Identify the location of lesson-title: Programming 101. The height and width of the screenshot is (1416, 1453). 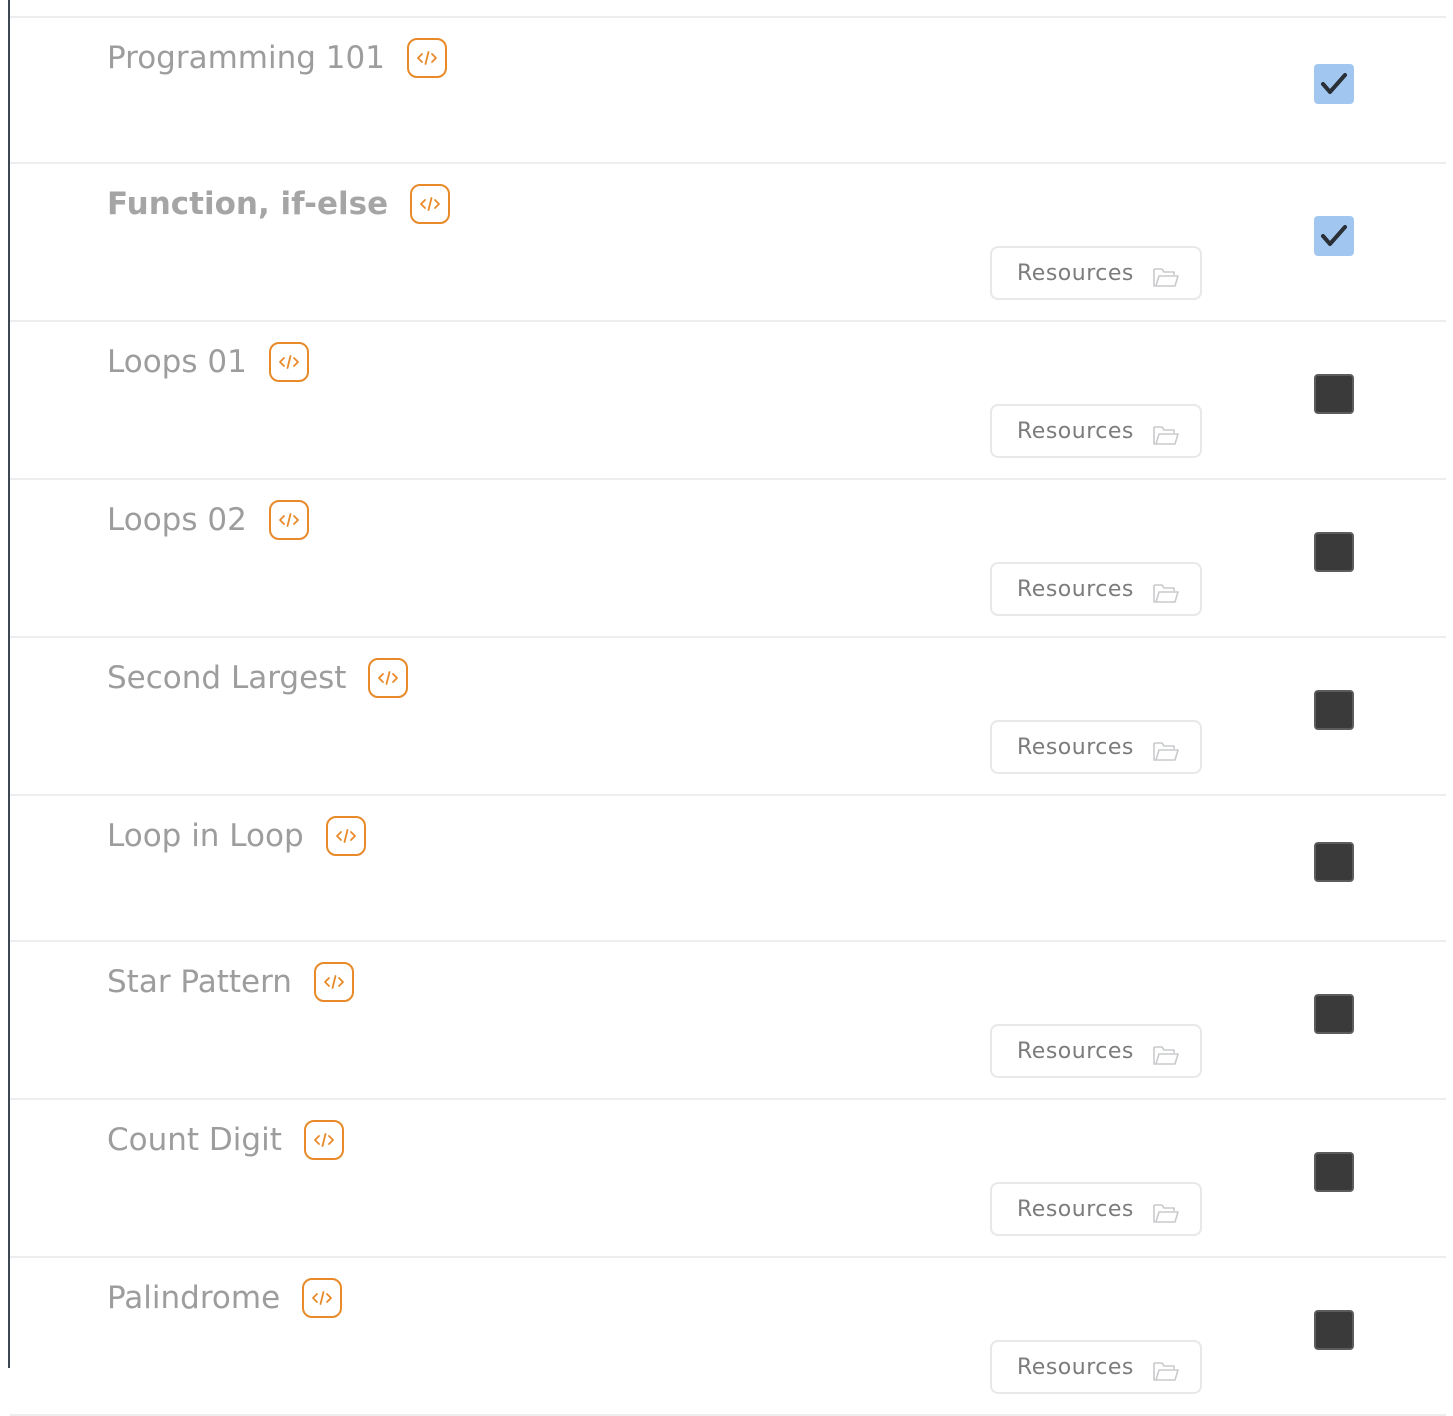
(246, 58).